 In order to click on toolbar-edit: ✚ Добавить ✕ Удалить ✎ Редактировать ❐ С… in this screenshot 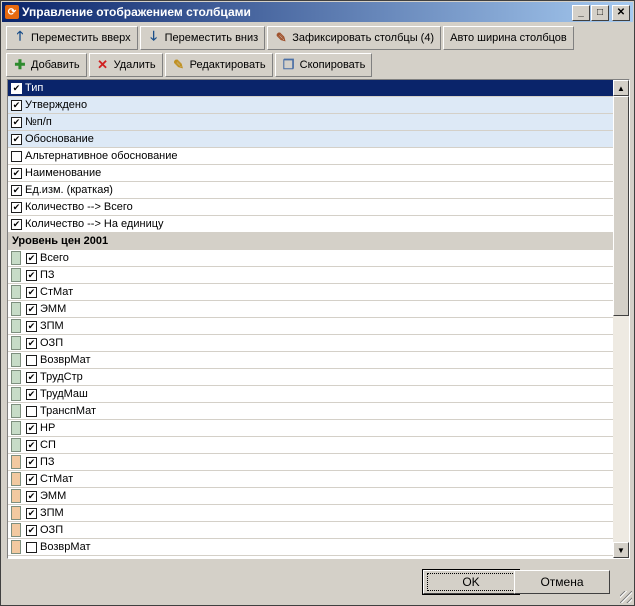, I will do `click(190, 65)`.